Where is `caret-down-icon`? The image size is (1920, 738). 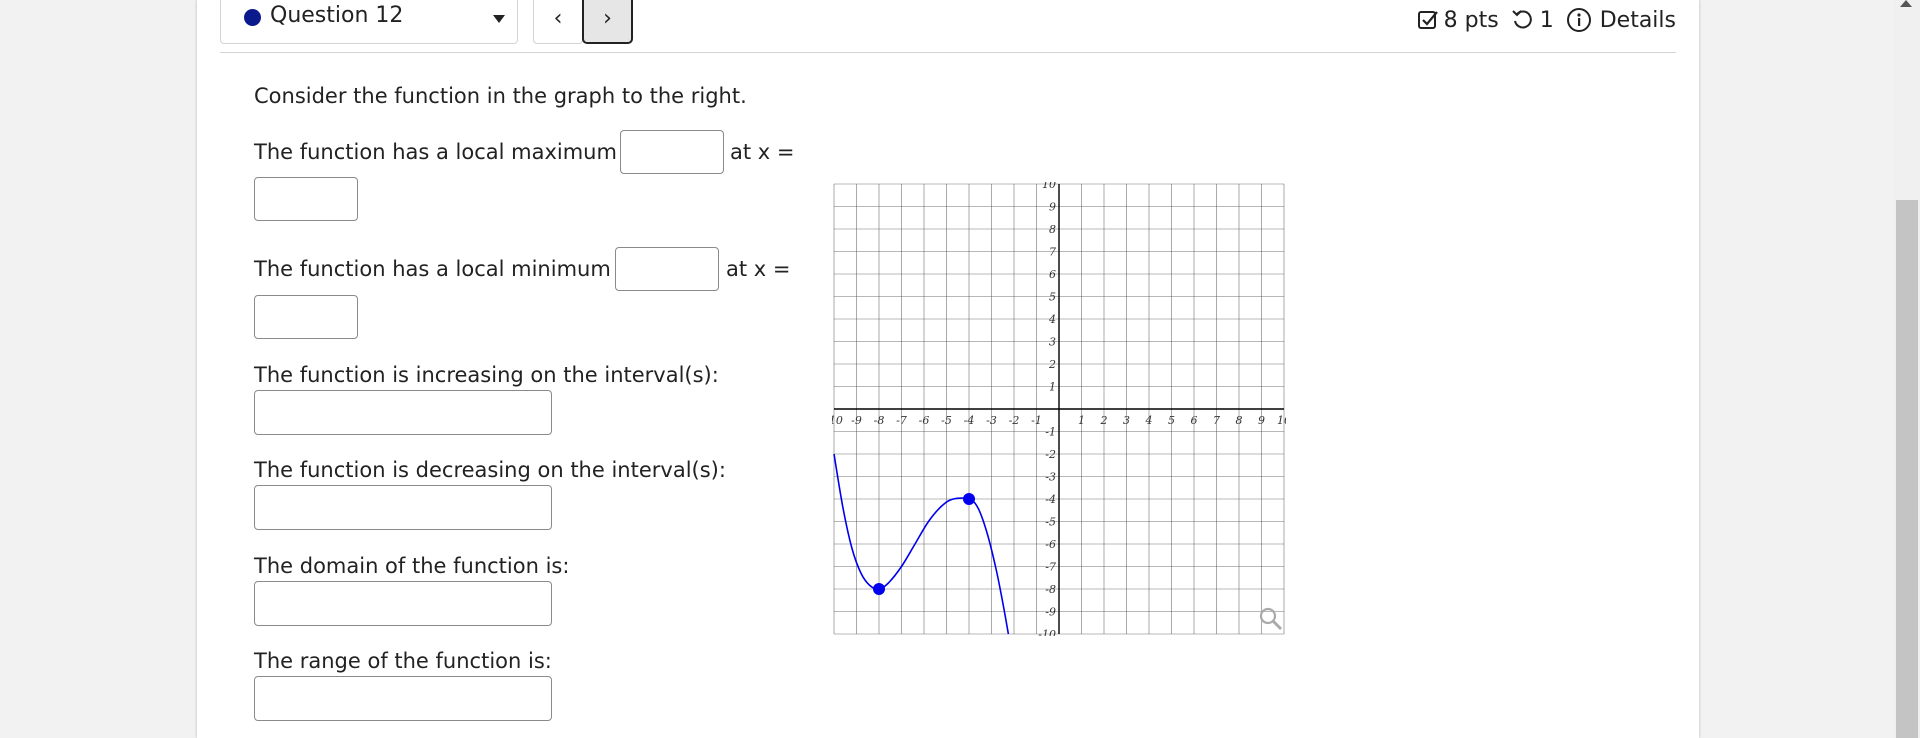 caret-down-icon is located at coordinates (499, 19).